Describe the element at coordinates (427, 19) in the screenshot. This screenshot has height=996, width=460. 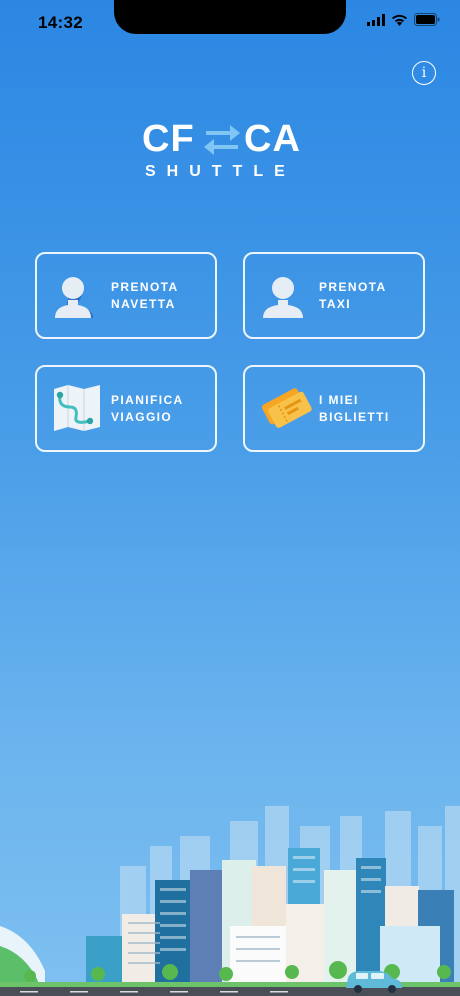
I see `battery-icon` at that location.